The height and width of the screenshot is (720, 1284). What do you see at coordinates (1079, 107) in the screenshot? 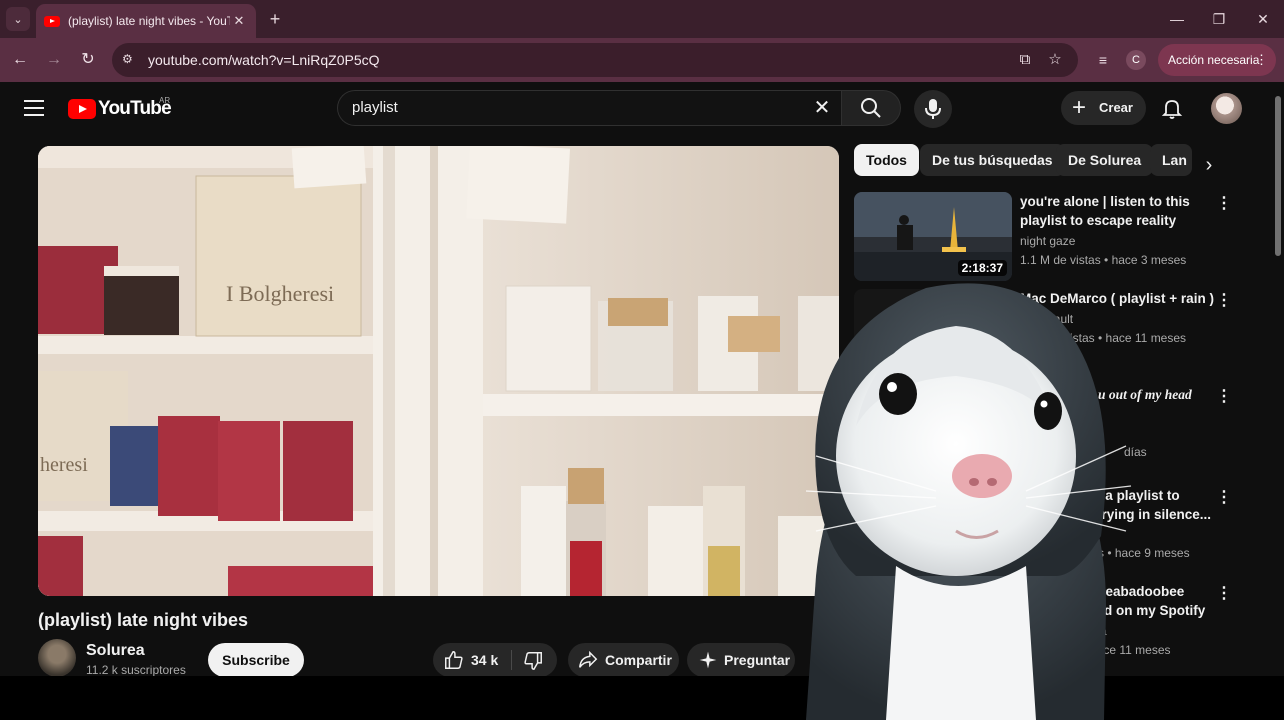
I see `plus-icon: +` at bounding box center [1079, 107].